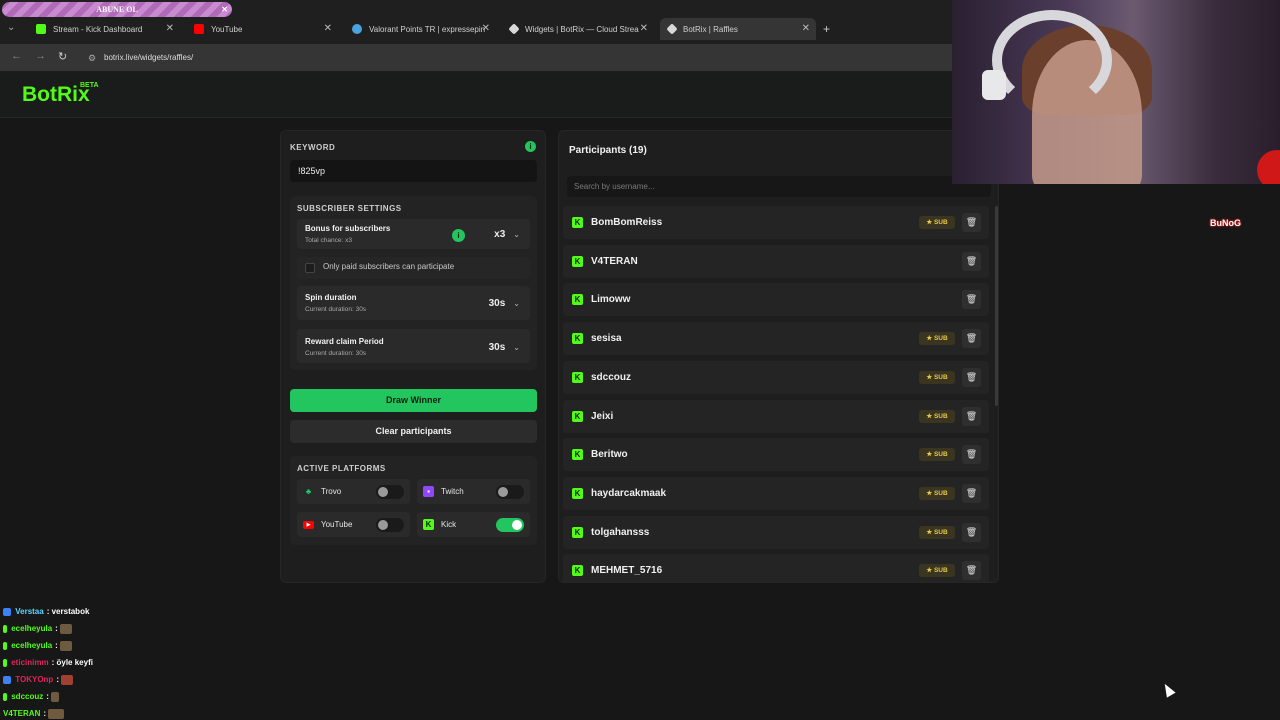 The width and height of the screenshot is (1280, 720). I want to click on platform-youtube: ▶ YouTube, so click(353, 524).